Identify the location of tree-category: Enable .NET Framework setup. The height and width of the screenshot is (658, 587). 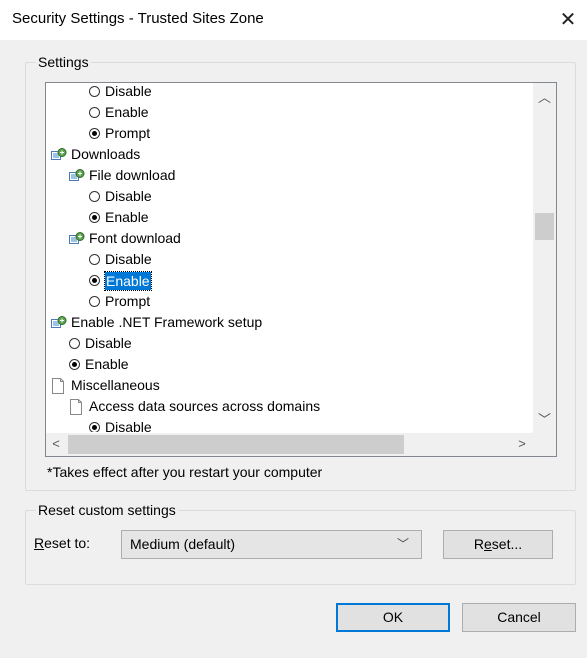
(156, 322).